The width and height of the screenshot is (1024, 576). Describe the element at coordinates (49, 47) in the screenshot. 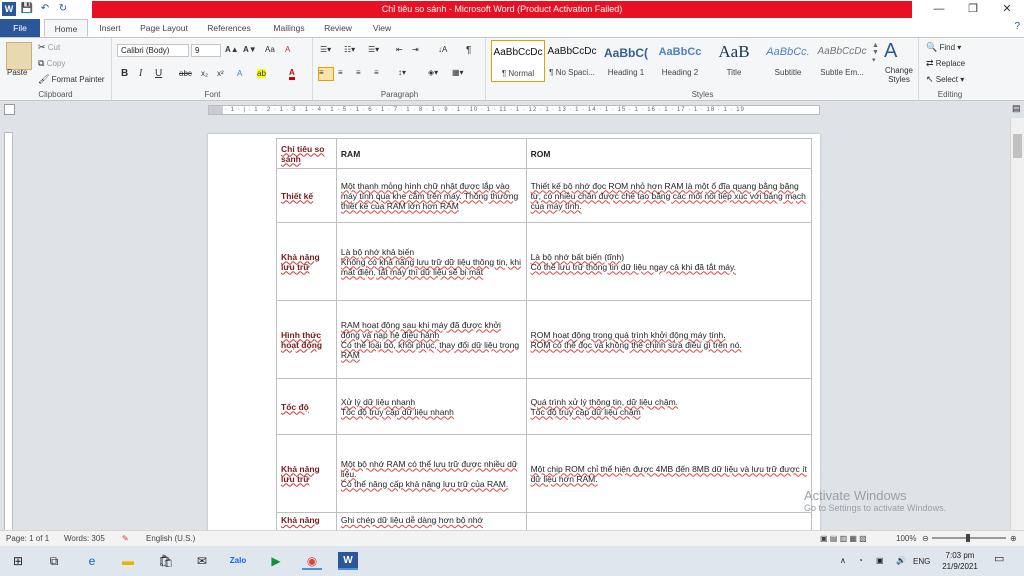

I see `cut-button: ✂ Cut` at that location.